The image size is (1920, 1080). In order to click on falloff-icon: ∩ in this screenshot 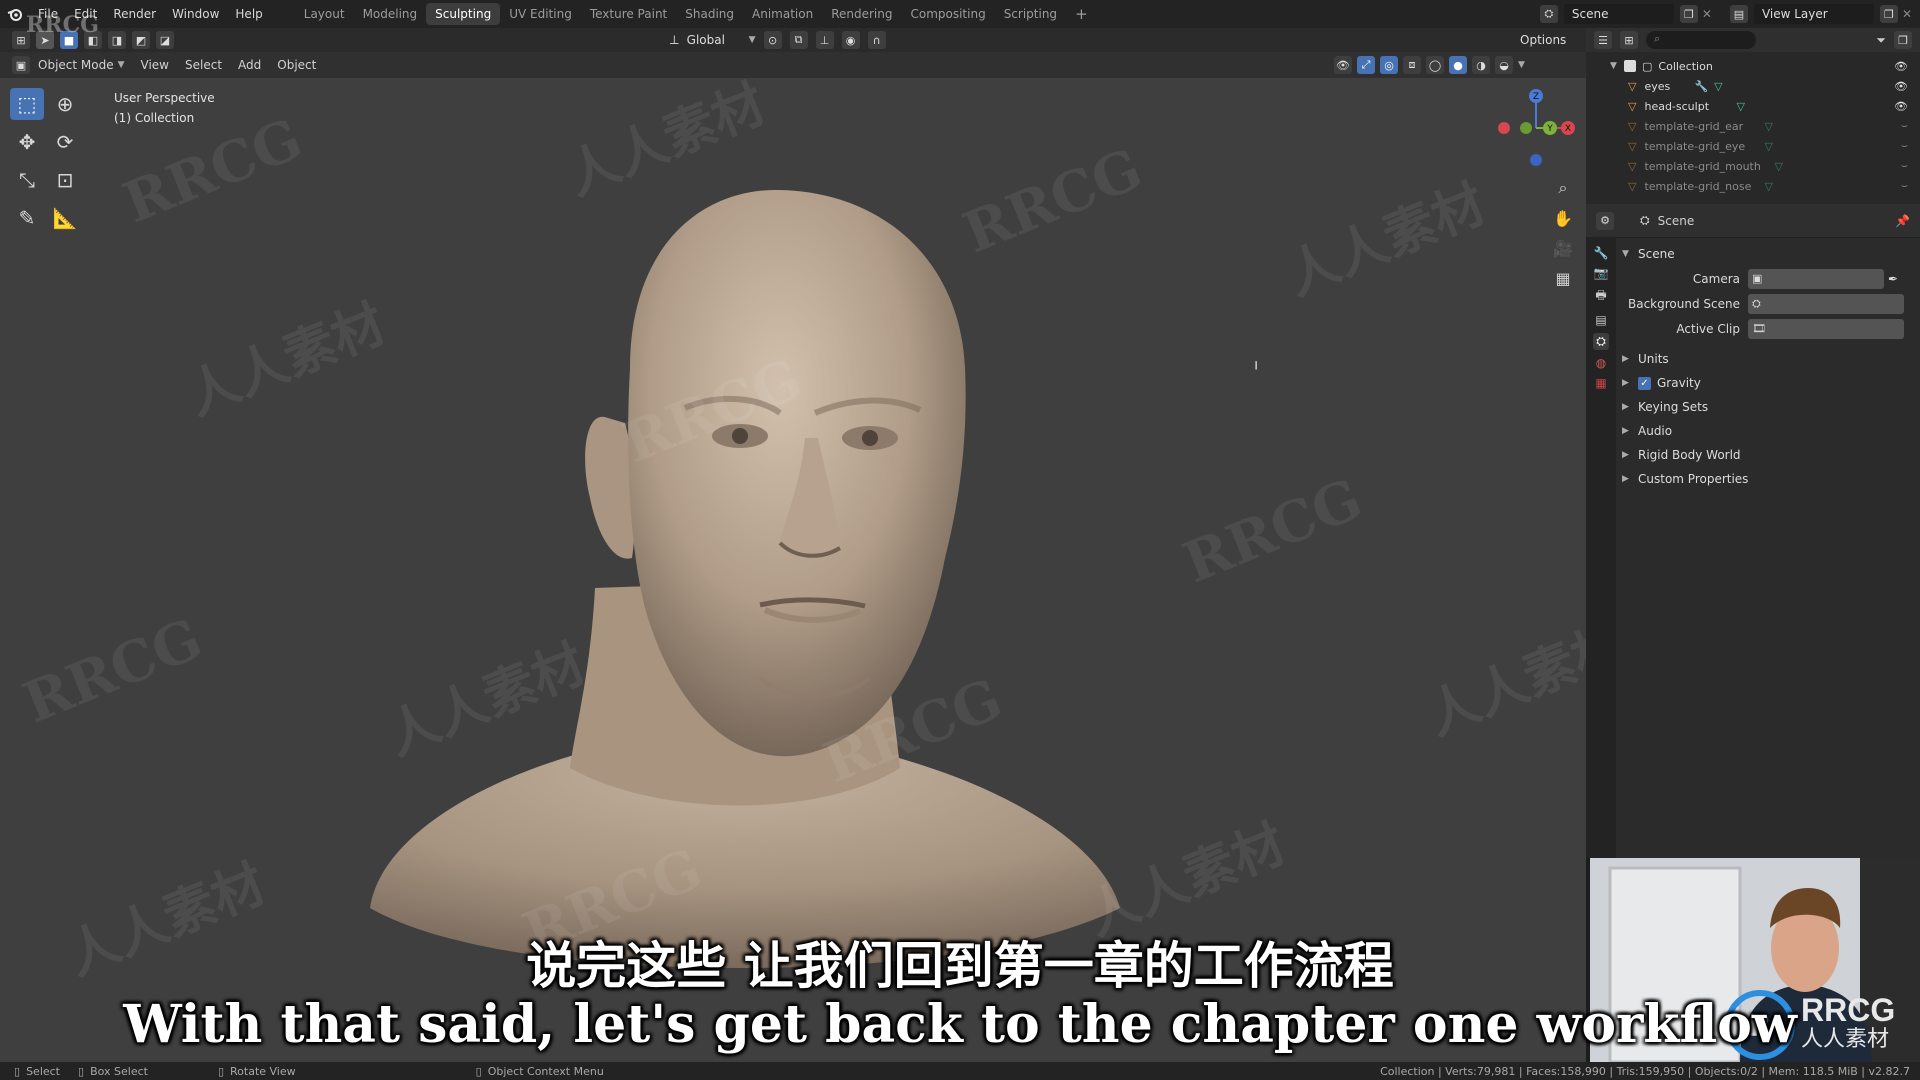, I will do `click(876, 40)`.